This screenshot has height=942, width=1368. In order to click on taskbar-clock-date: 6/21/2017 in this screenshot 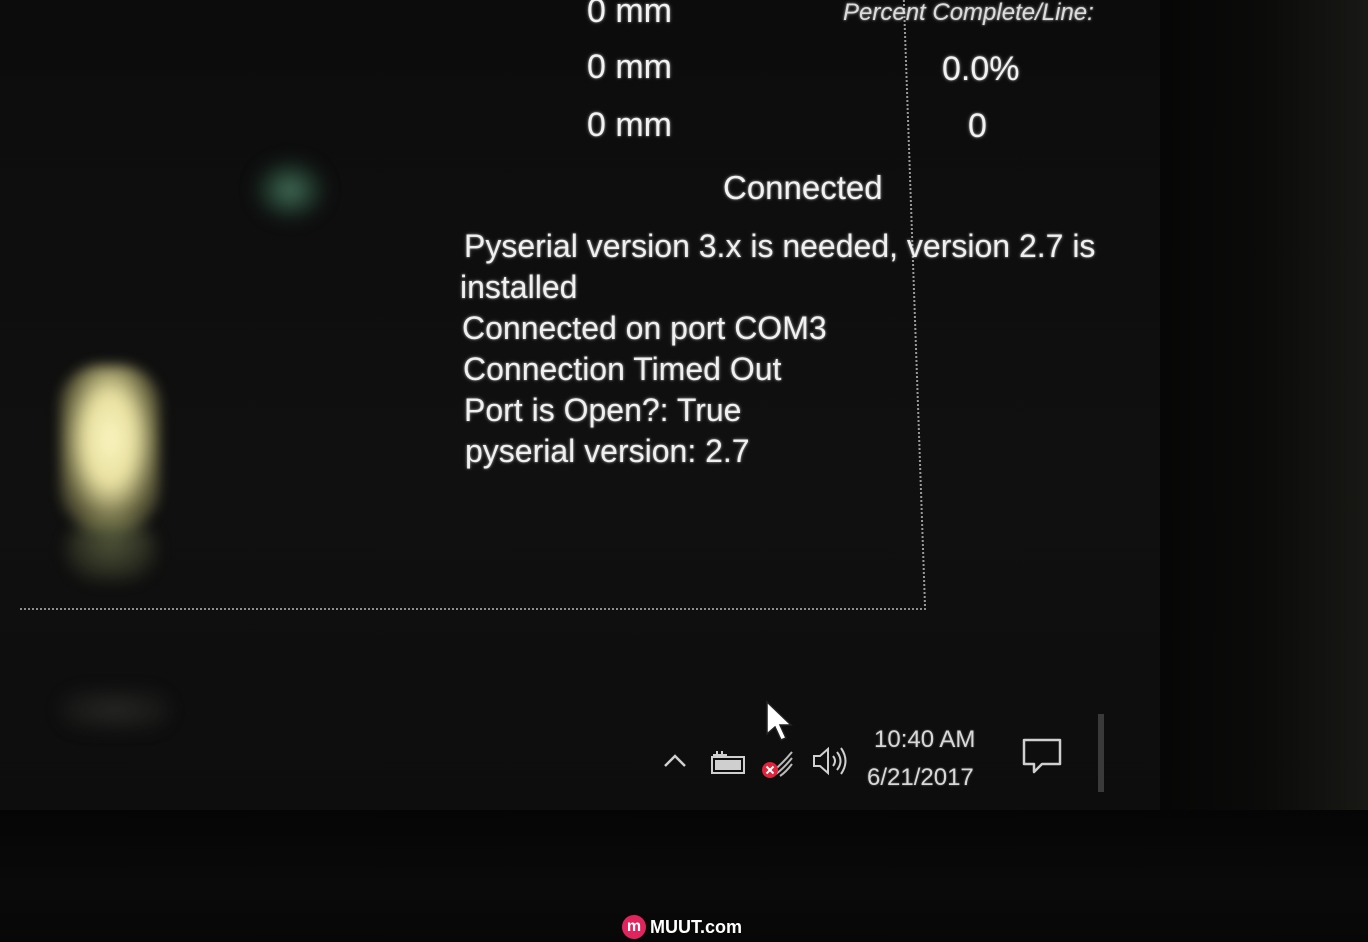, I will do `click(920, 778)`.